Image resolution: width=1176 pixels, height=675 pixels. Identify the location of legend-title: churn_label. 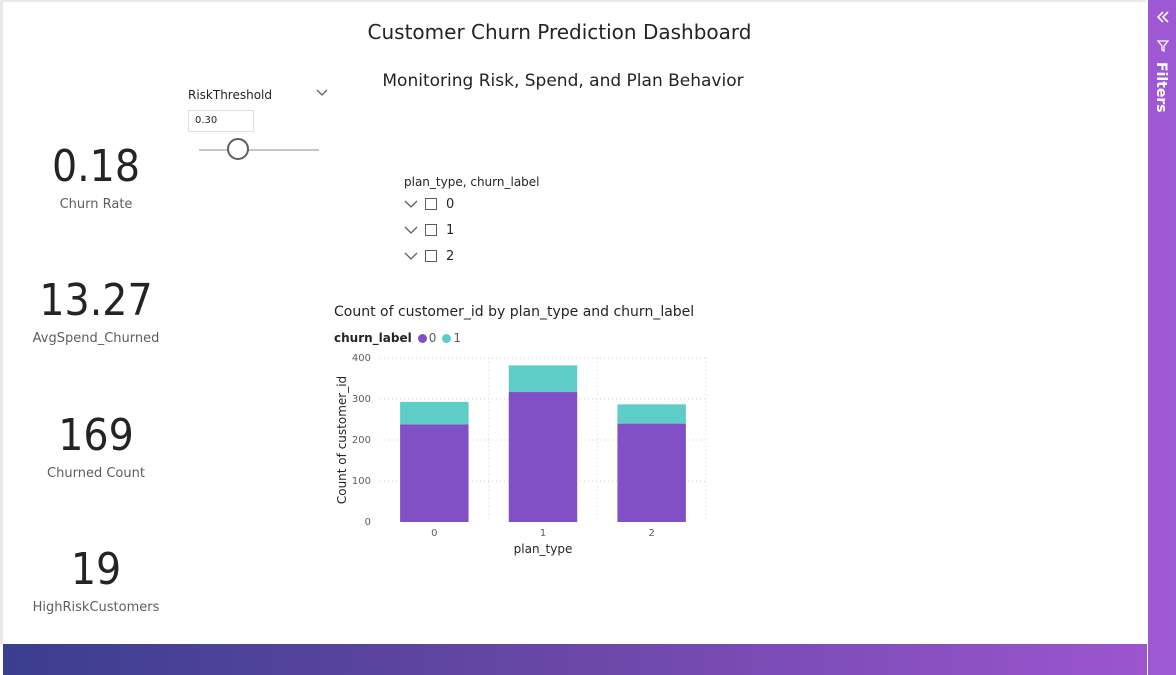
(373, 338).